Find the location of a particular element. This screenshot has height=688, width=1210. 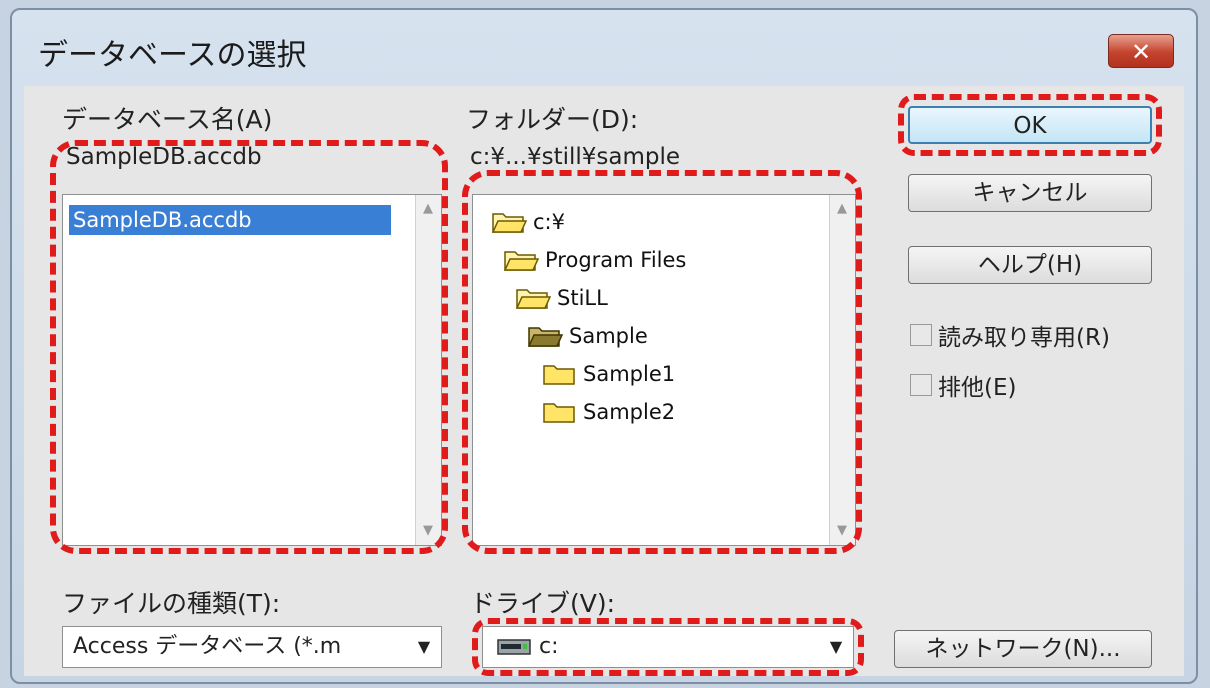

tree-item-sample2: Sample2 is located at coordinates (608, 412).